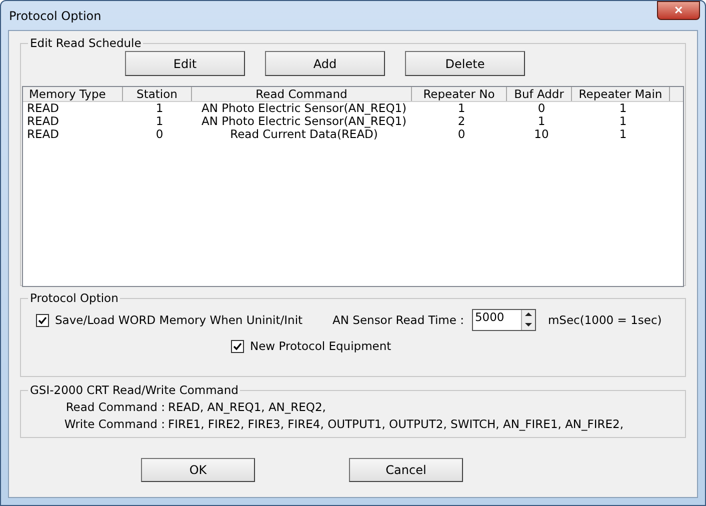 This screenshot has width=706, height=506. Describe the element at coordinates (85, 43) in the screenshot. I see `group-title: Edit Read Schedule` at that location.